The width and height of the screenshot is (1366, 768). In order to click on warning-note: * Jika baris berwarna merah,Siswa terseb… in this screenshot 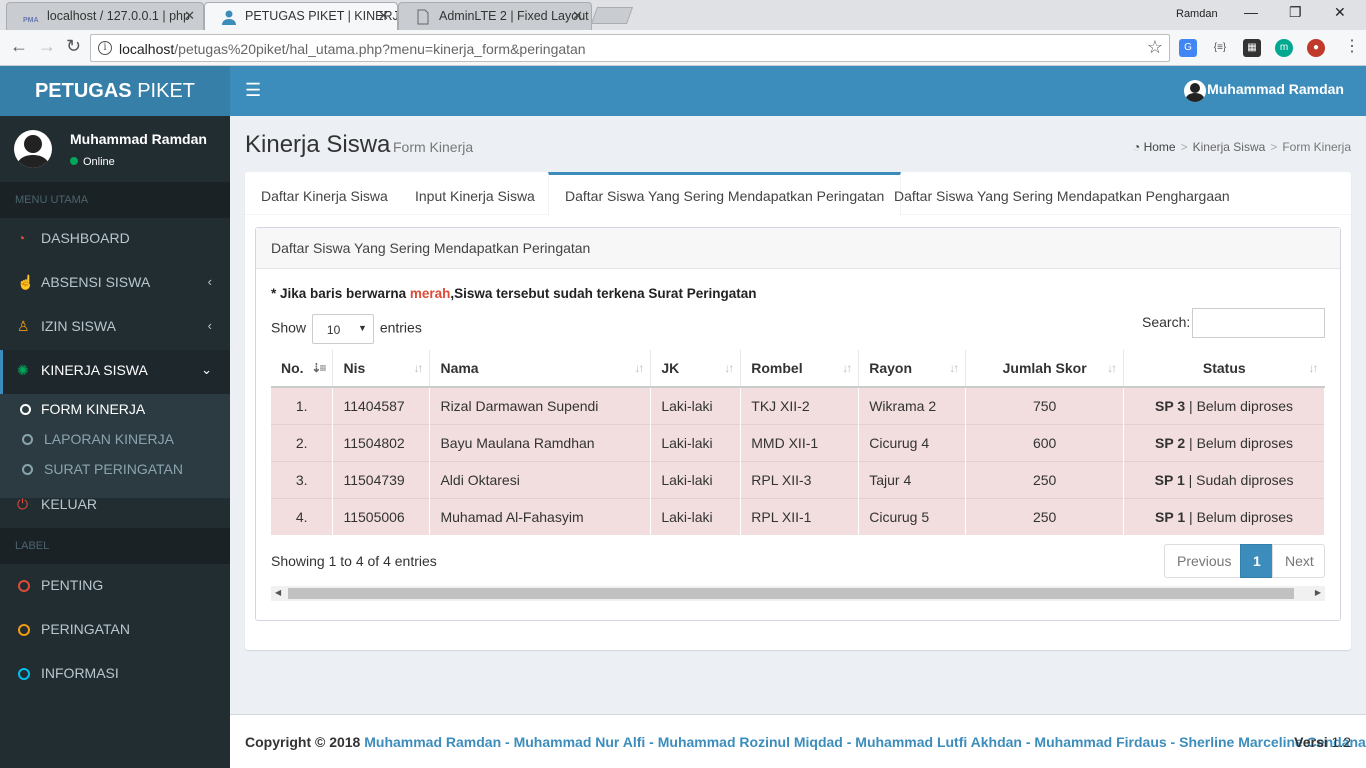, I will do `click(514, 293)`.